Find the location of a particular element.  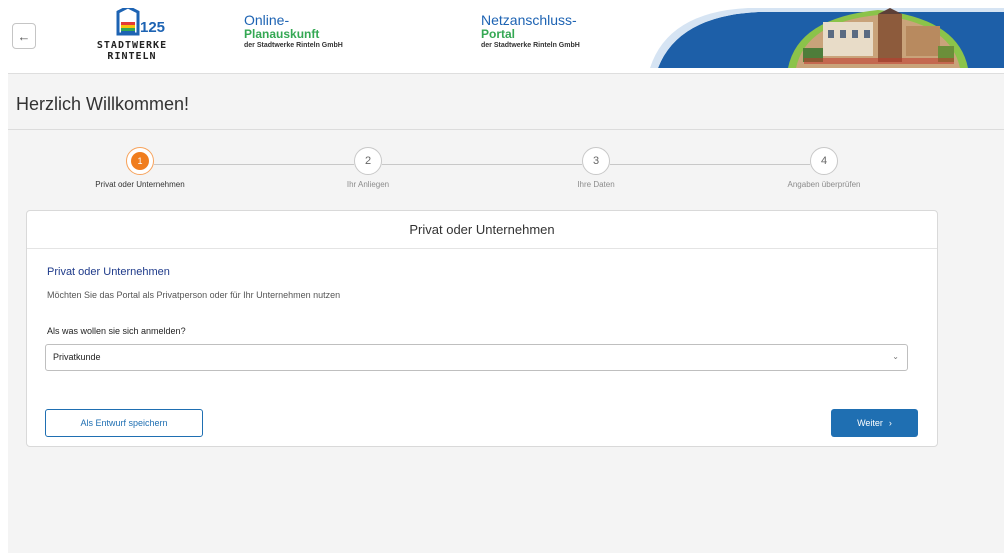

planauskunft-company: der Stadtwerke Rinteln GmbH is located at coordinates (293, 45).